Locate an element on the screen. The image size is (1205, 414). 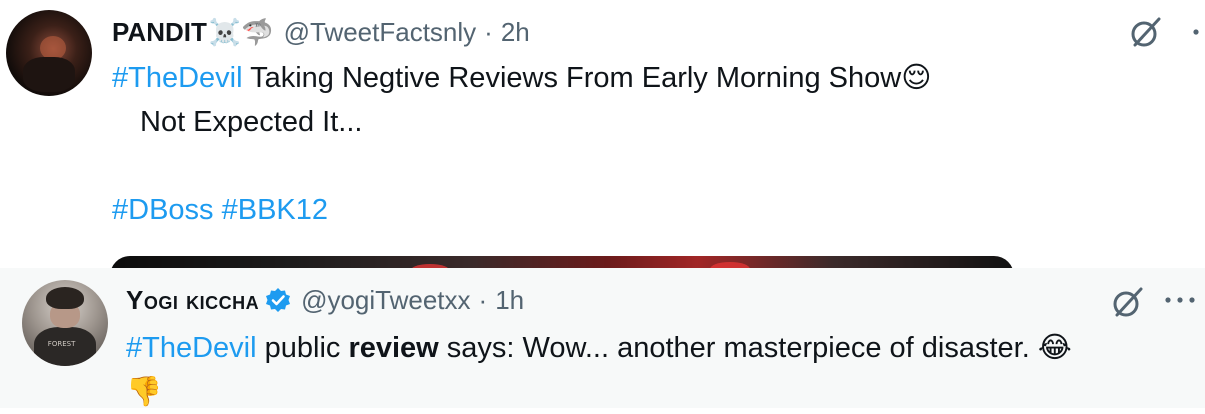
tweet-text-segment: public is located at coordinates (302, 348).